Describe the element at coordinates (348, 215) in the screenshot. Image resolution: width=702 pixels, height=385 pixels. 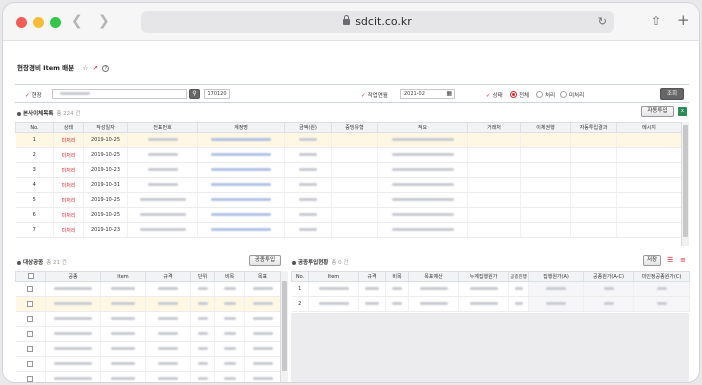
I see `table-row: 6 미처리 2019-10-25` at that location.